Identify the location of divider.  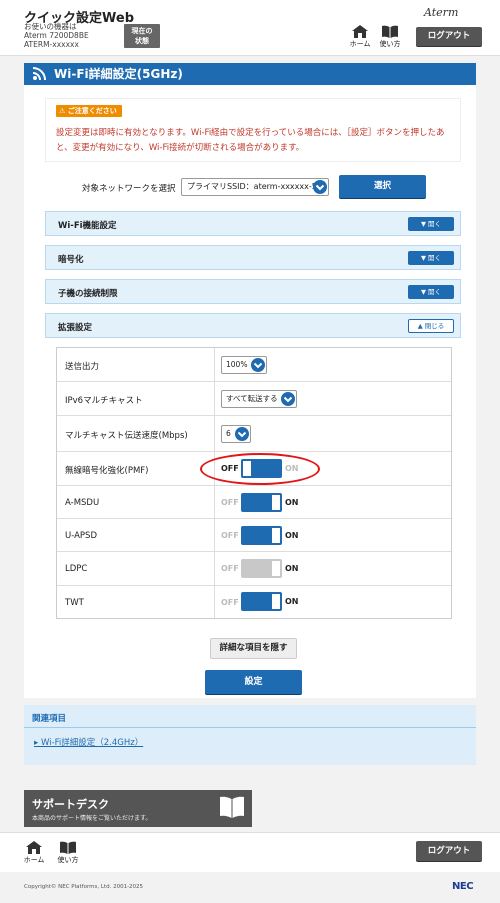
(250, 727).